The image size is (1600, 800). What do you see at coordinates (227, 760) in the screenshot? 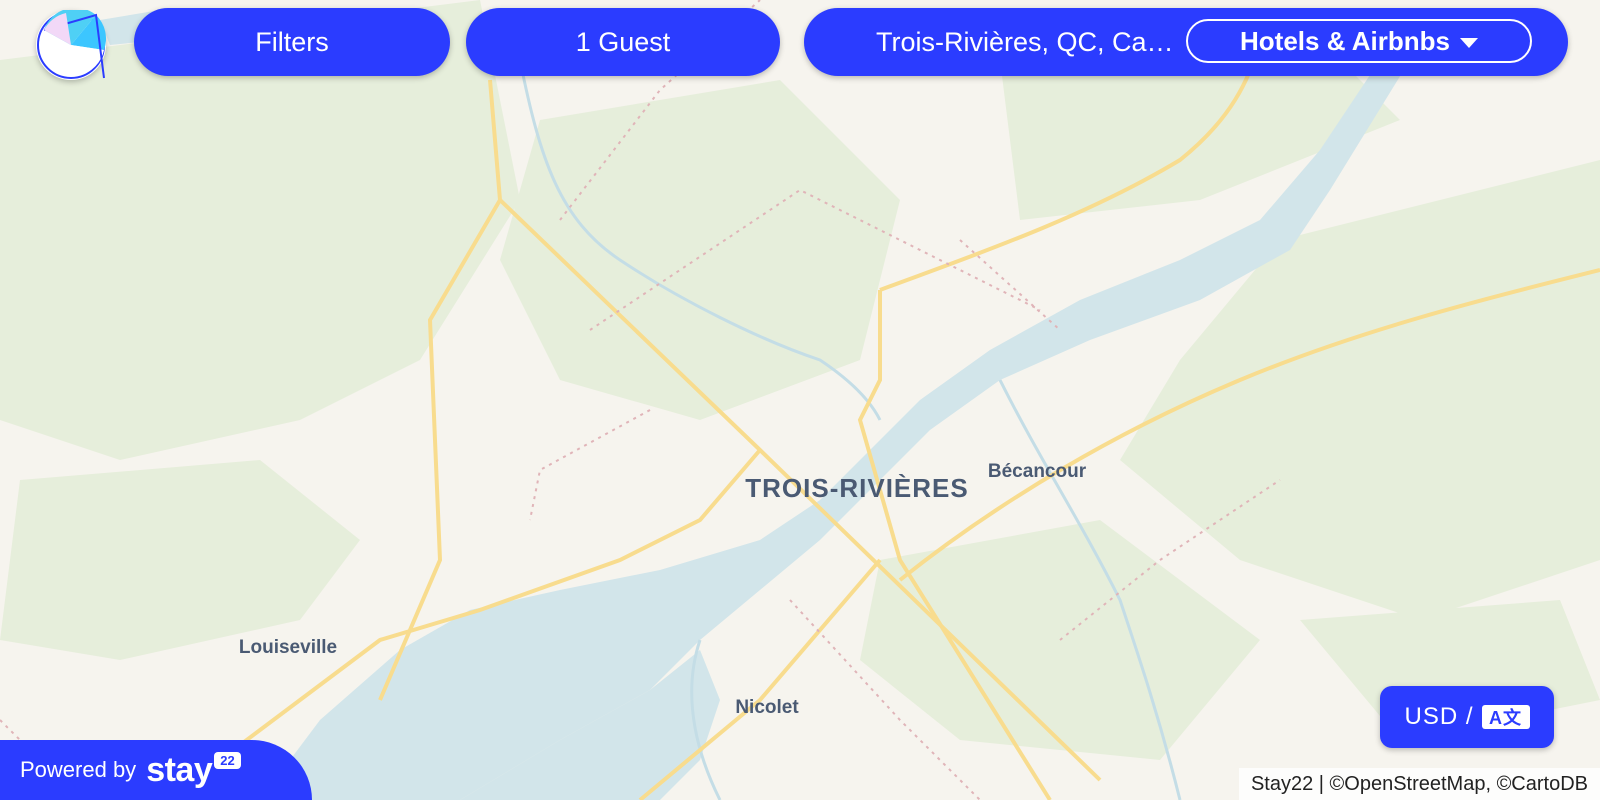
I see `brand-badge: 22` at bounding box center [227, 760].